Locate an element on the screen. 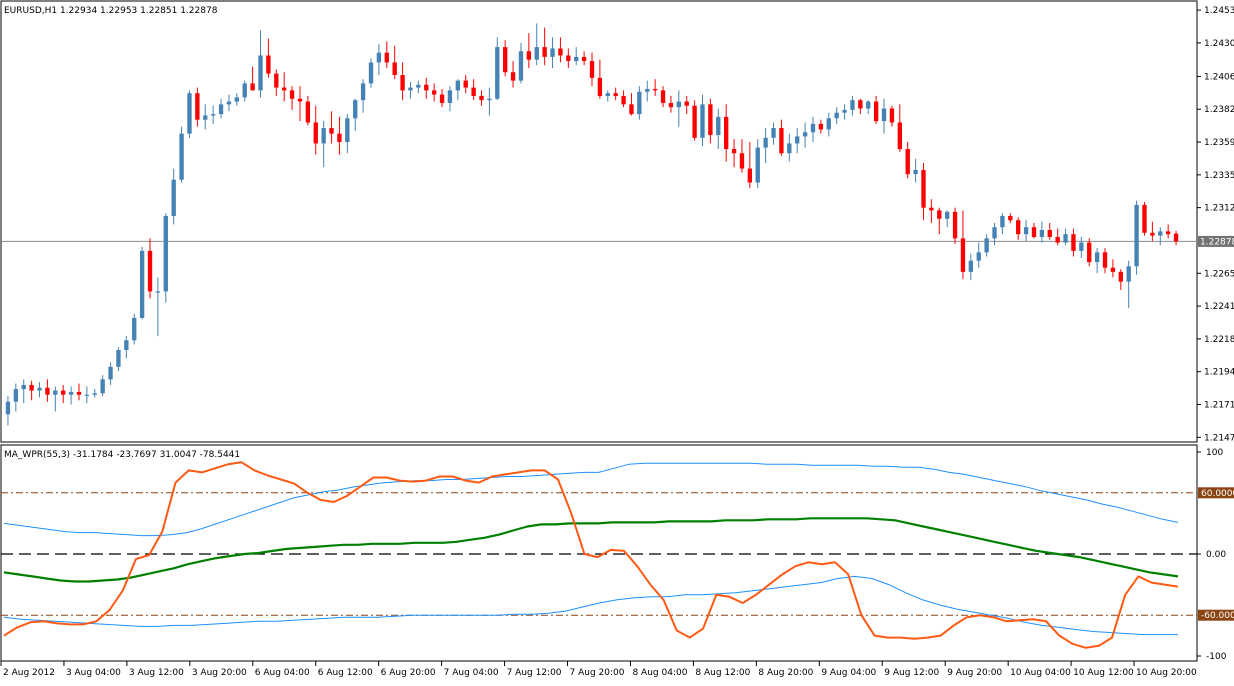 Image resolution: width=1234 pixels, height=686 pixels. time-tick-label: 9 Aug 20:00 is located at coordinates (974, 673).